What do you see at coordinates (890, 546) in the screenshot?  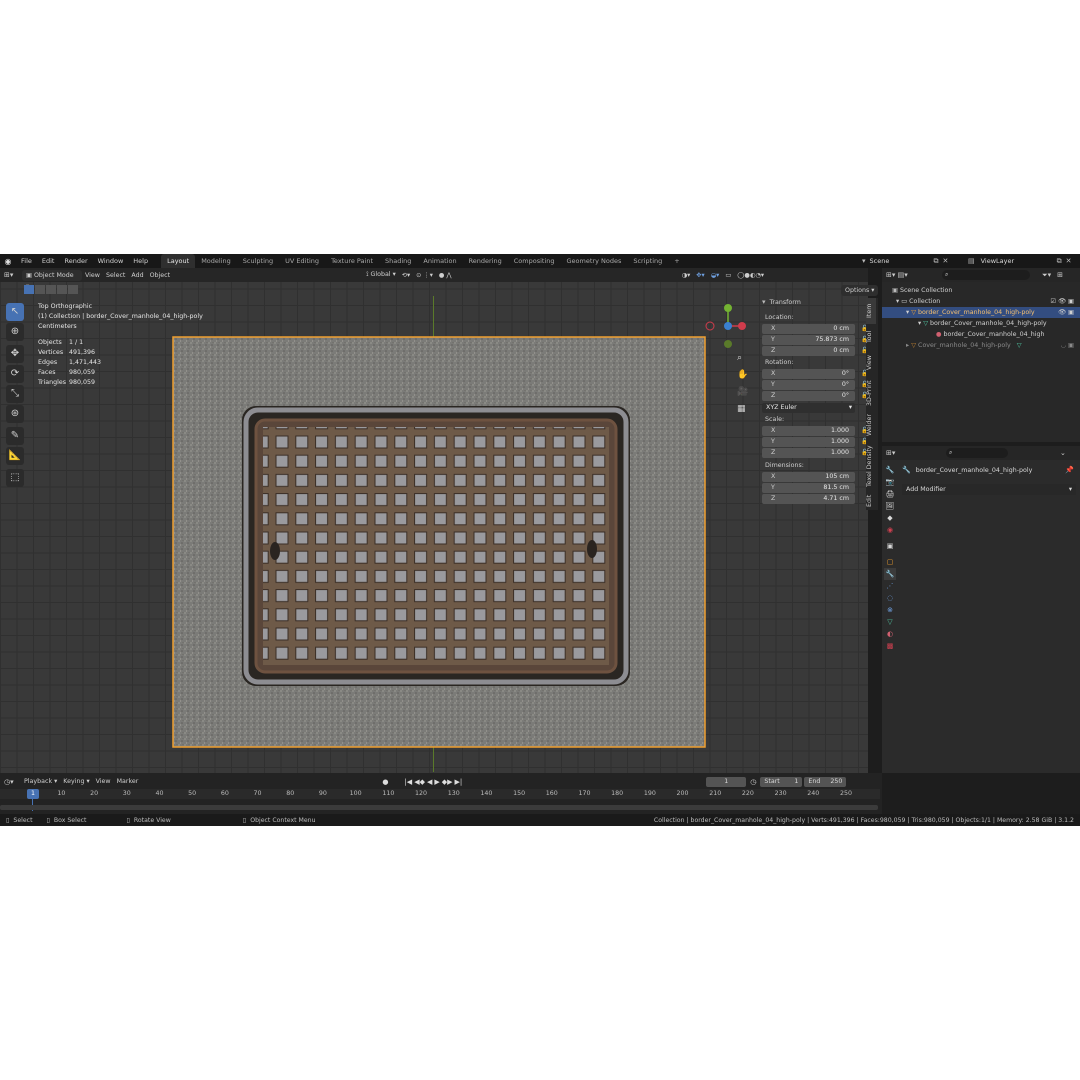 I see `collection-tab-icon: ▣` at bounding box center [890, 546].